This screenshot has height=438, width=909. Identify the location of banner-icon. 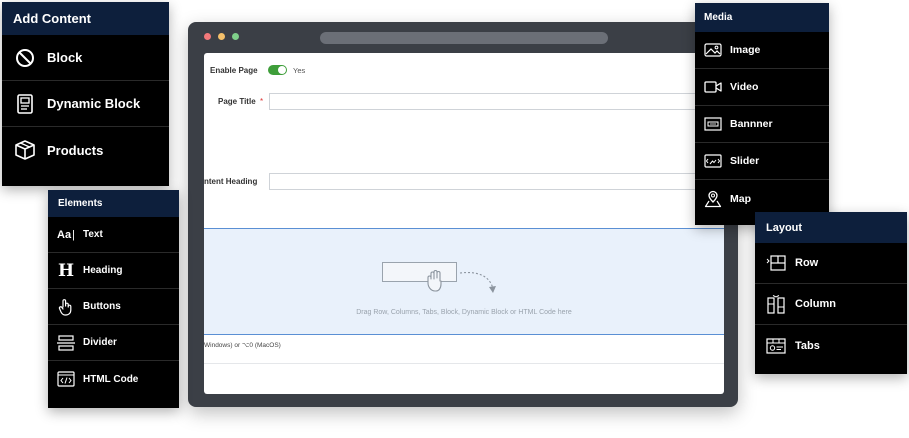
(713, 124).